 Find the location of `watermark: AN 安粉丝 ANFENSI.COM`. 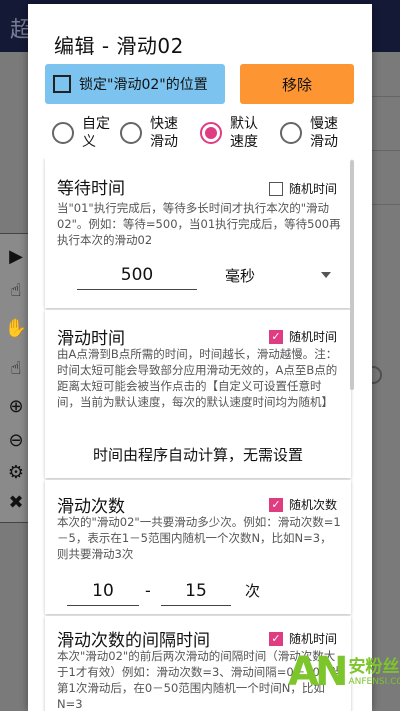

watermark: AN 安粉丝 ANFENSI.COM is located at coordinates (344, 672).